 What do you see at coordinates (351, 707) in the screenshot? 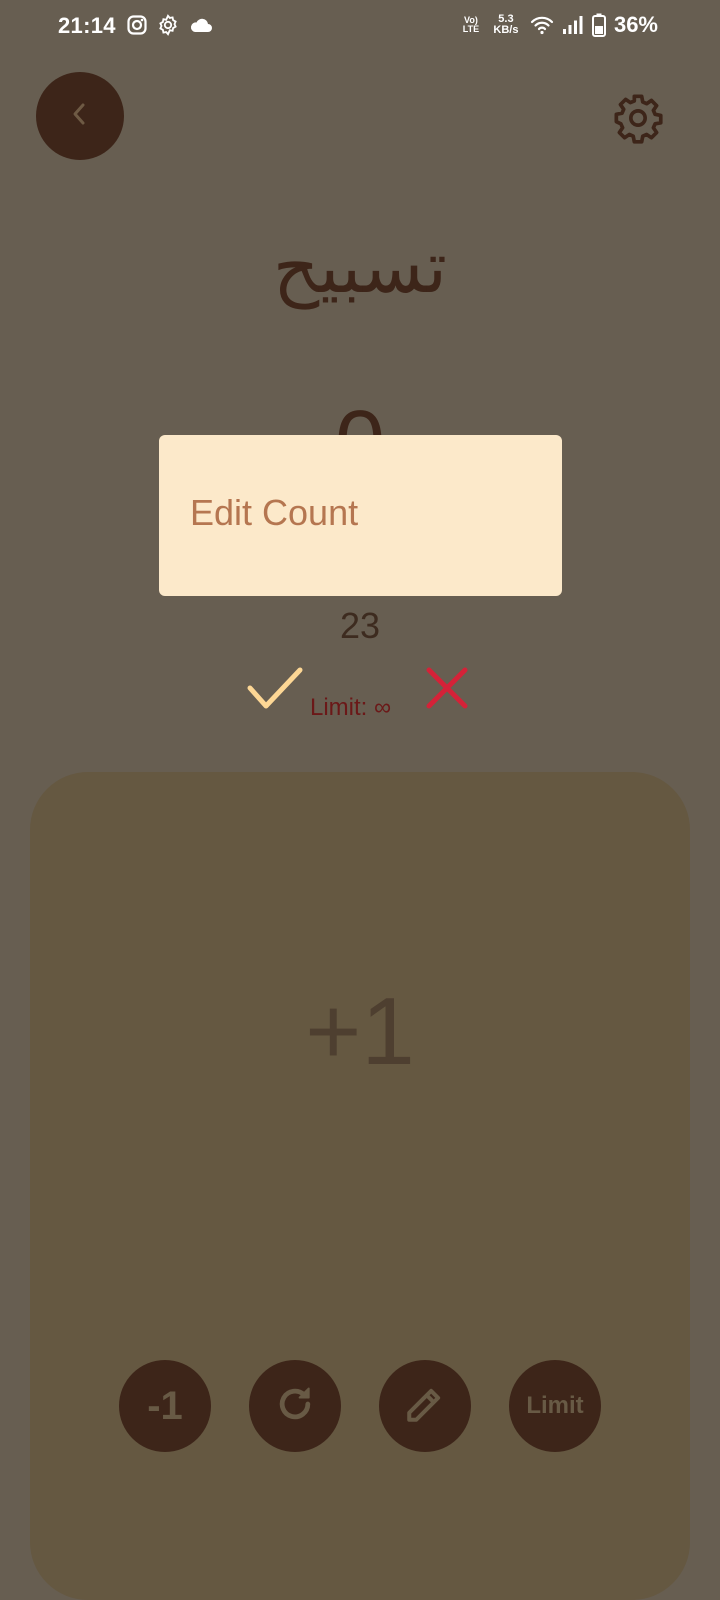
I see `limit-text: Limit: ∞` at bounding box center [351, 707].